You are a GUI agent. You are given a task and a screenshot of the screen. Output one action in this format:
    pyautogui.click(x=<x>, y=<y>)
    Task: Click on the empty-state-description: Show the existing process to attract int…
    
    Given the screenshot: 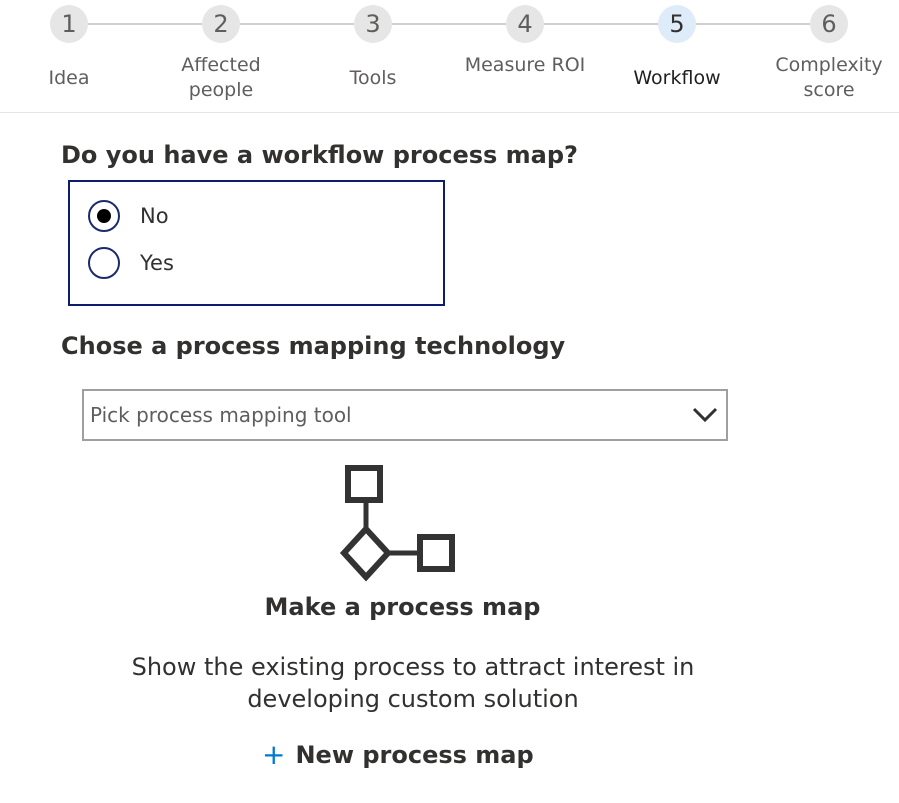 What is the action you would take?
    pyautogui.click(x=413, y=683)
    